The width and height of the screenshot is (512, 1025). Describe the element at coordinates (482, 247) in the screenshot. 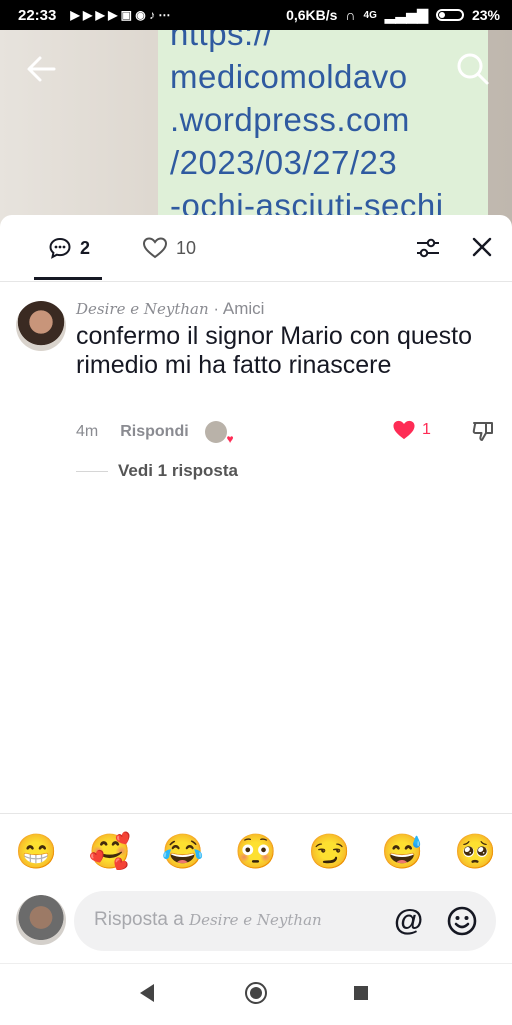

I see `close-icon` at that location.